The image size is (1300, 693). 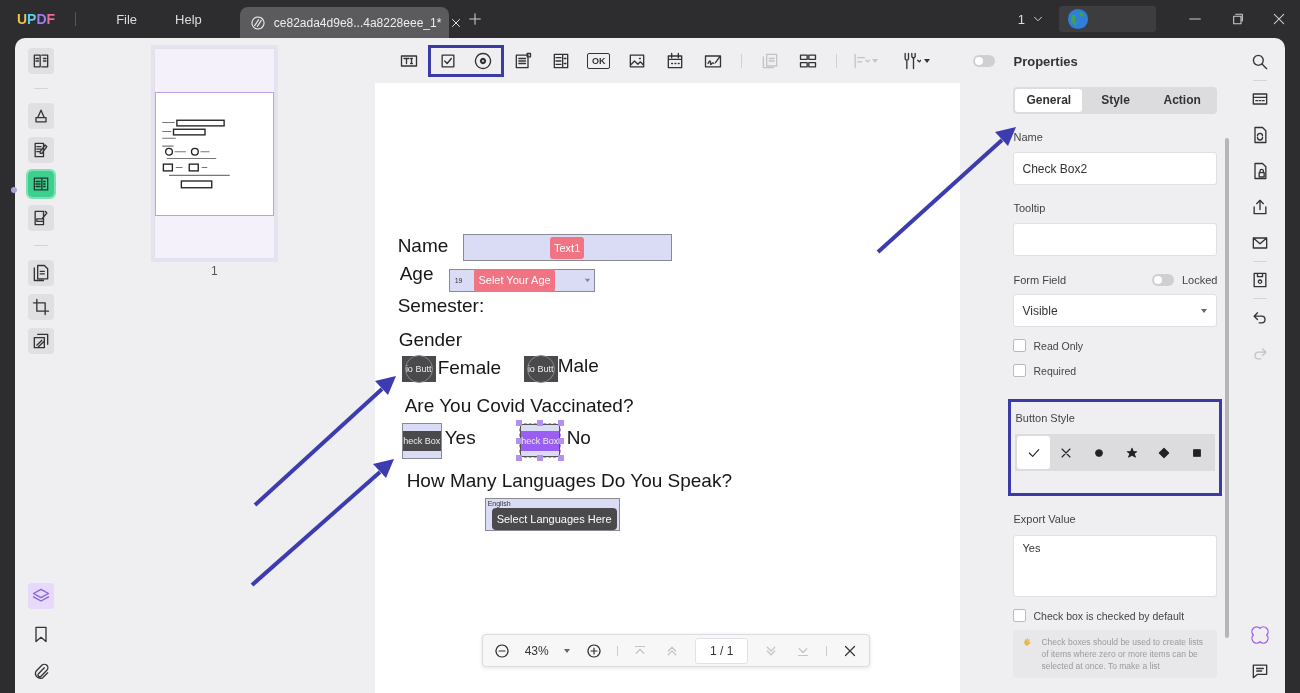 I want to click on close-window-icon, so click(x=1279, y=19).